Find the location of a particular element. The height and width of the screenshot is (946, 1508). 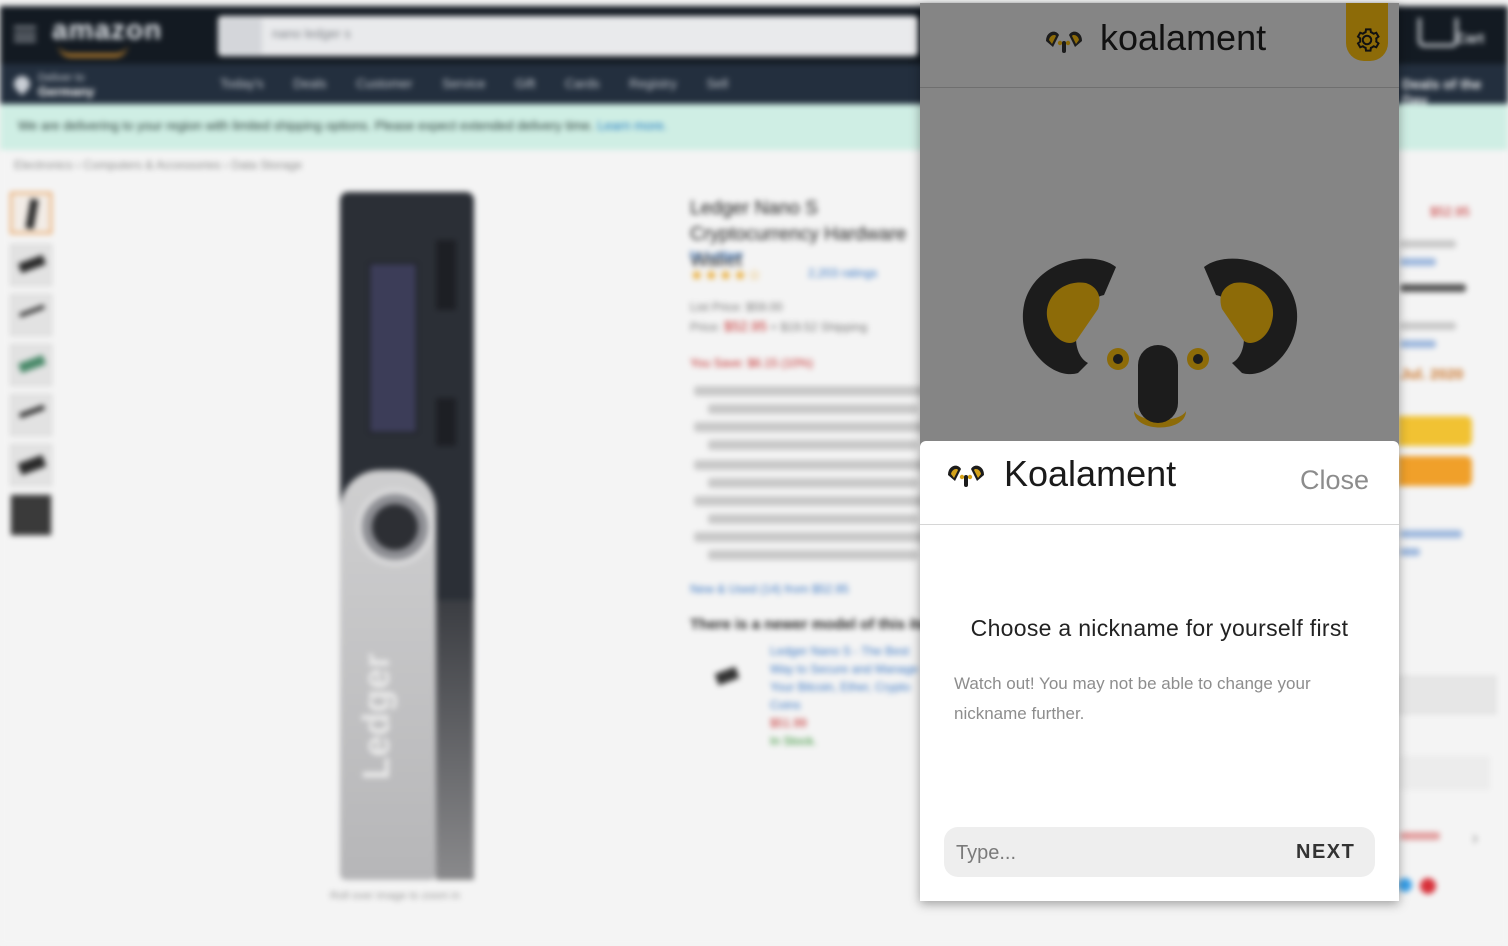

nickname-input-bar: NEXT is located at coordinates (1159, 852).